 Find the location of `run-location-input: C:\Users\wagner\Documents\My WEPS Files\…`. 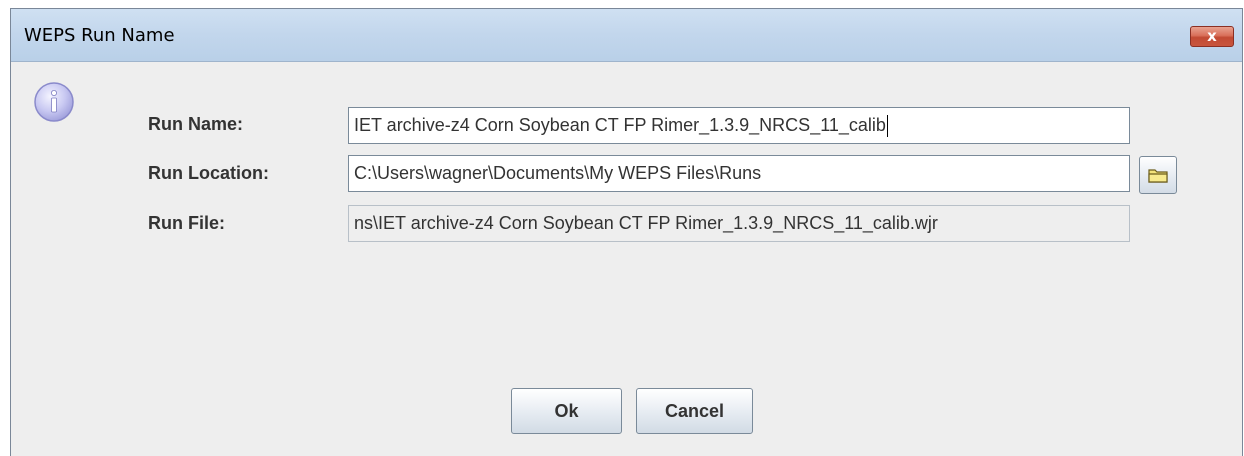

run-location-input: C:\Users\wagner\Documents\My WEPS Files\… is located at coordinates (739, 173).